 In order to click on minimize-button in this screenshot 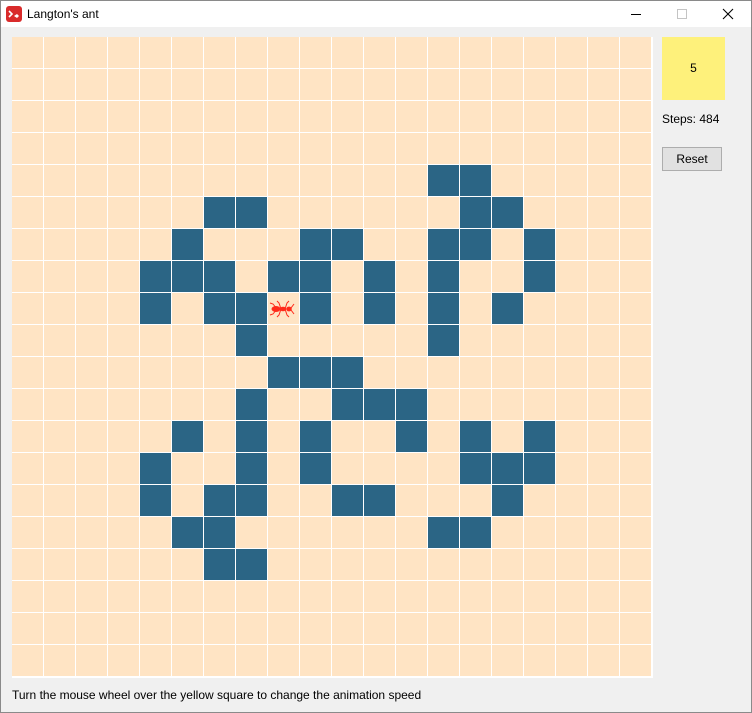, I will do `click(636, 14)`.